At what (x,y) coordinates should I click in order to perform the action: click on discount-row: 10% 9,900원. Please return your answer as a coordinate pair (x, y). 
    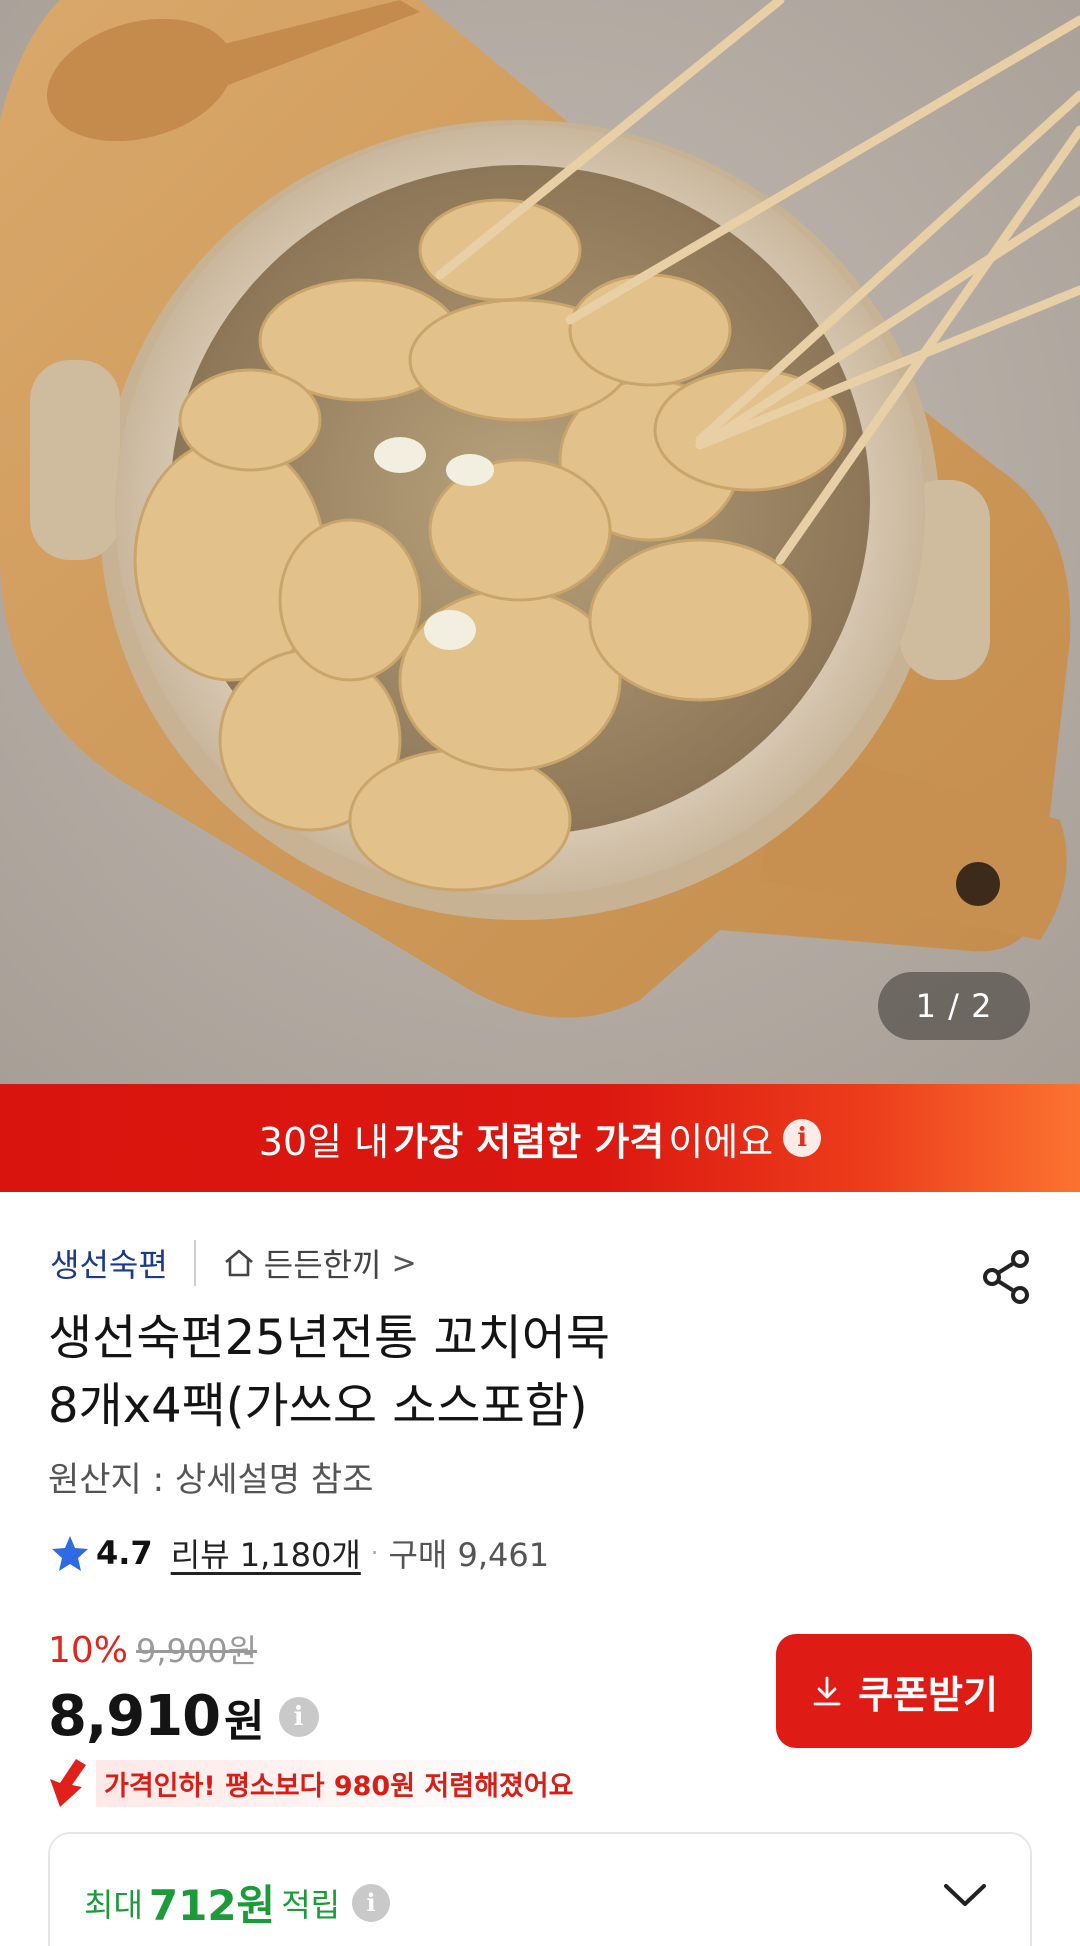
    Looking at the image, I should click on (152, 1649).